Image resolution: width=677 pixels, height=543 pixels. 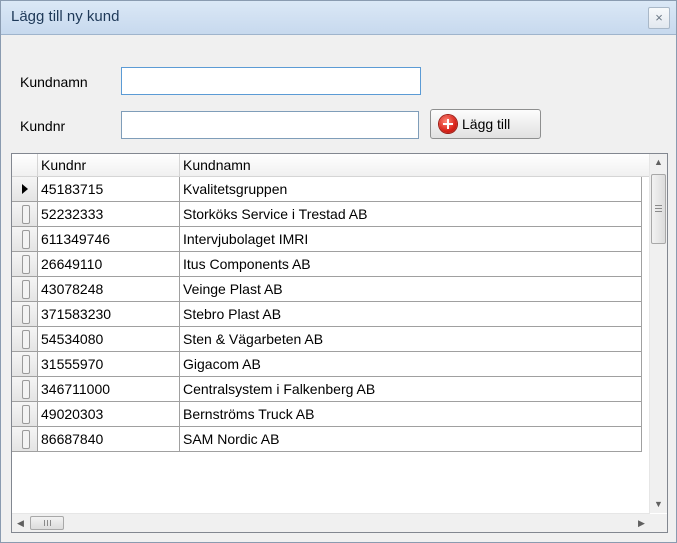 I want to click on close-button: ×, so click(x=659, y=18).